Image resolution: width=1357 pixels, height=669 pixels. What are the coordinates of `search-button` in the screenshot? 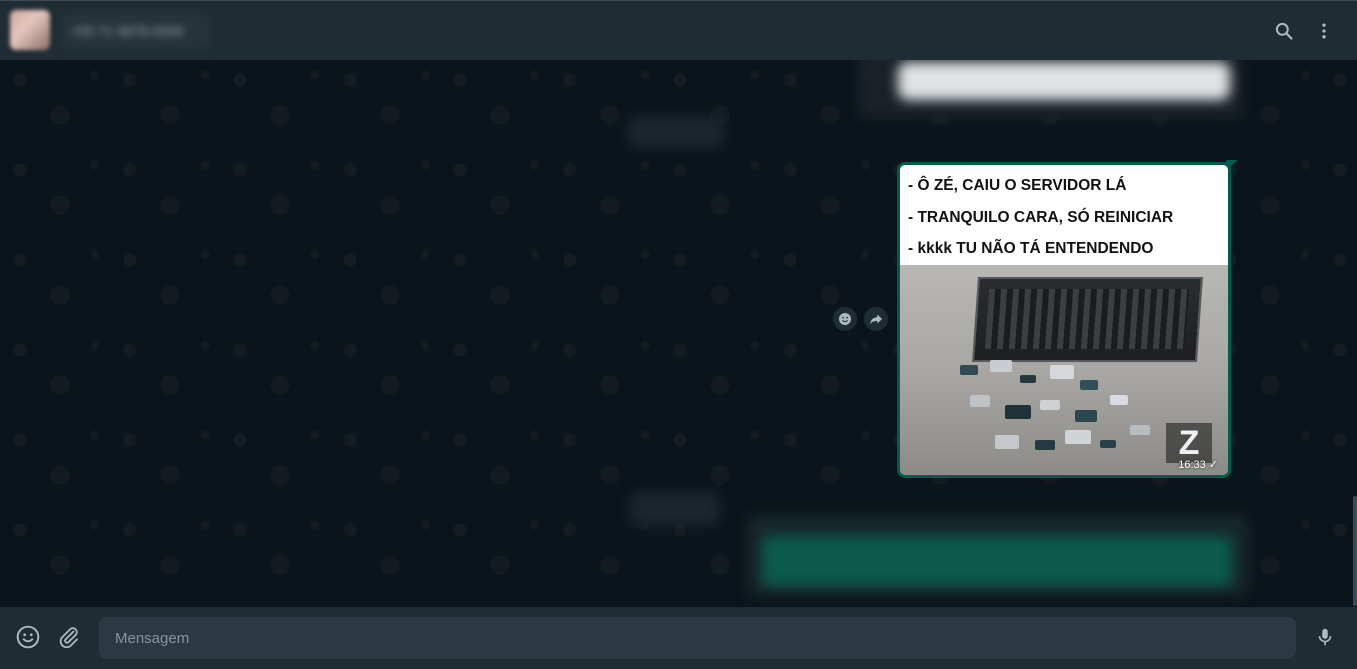 It's located at (1284, 31).